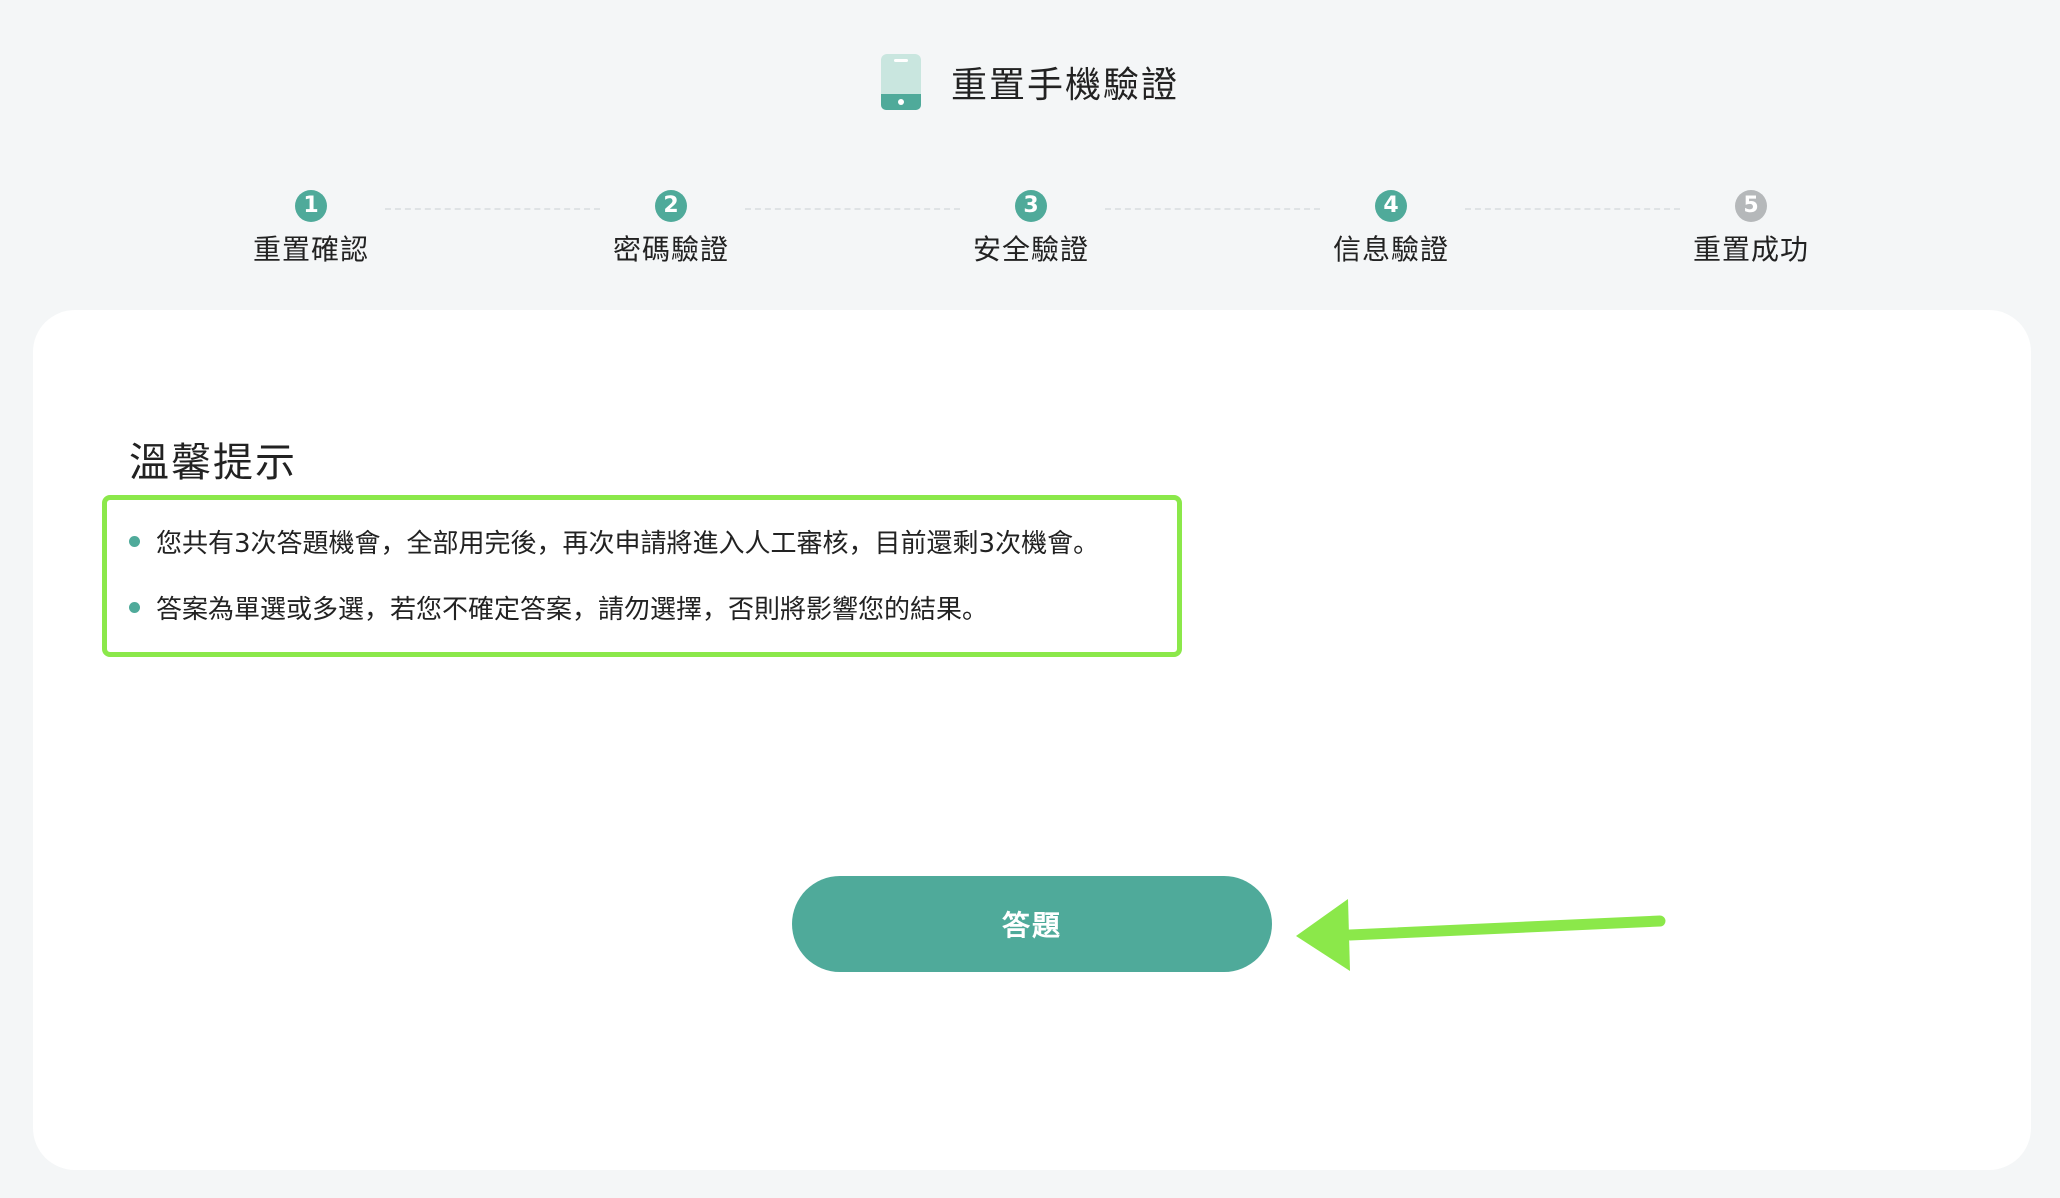 The width and height of the screenshot is (2060, 1198). What do you see at coordinates (671, 206) in the screenshot?
I see `step-number: 2` at bounding box center [671, 206].